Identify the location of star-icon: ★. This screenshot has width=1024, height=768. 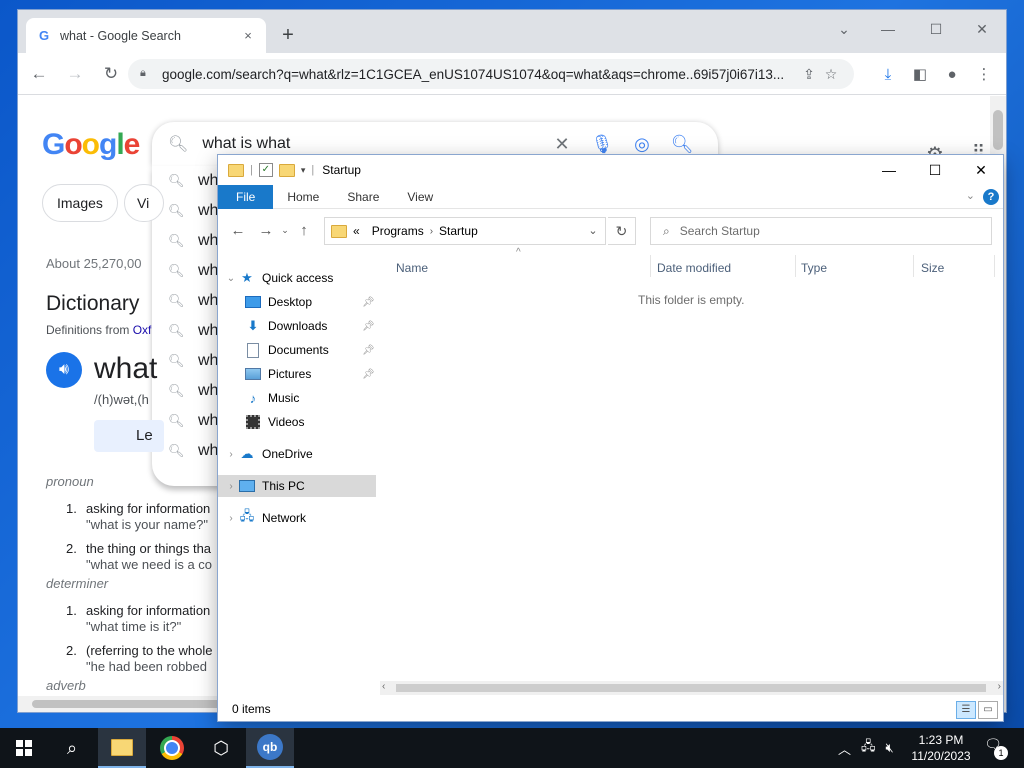
(247, 277).